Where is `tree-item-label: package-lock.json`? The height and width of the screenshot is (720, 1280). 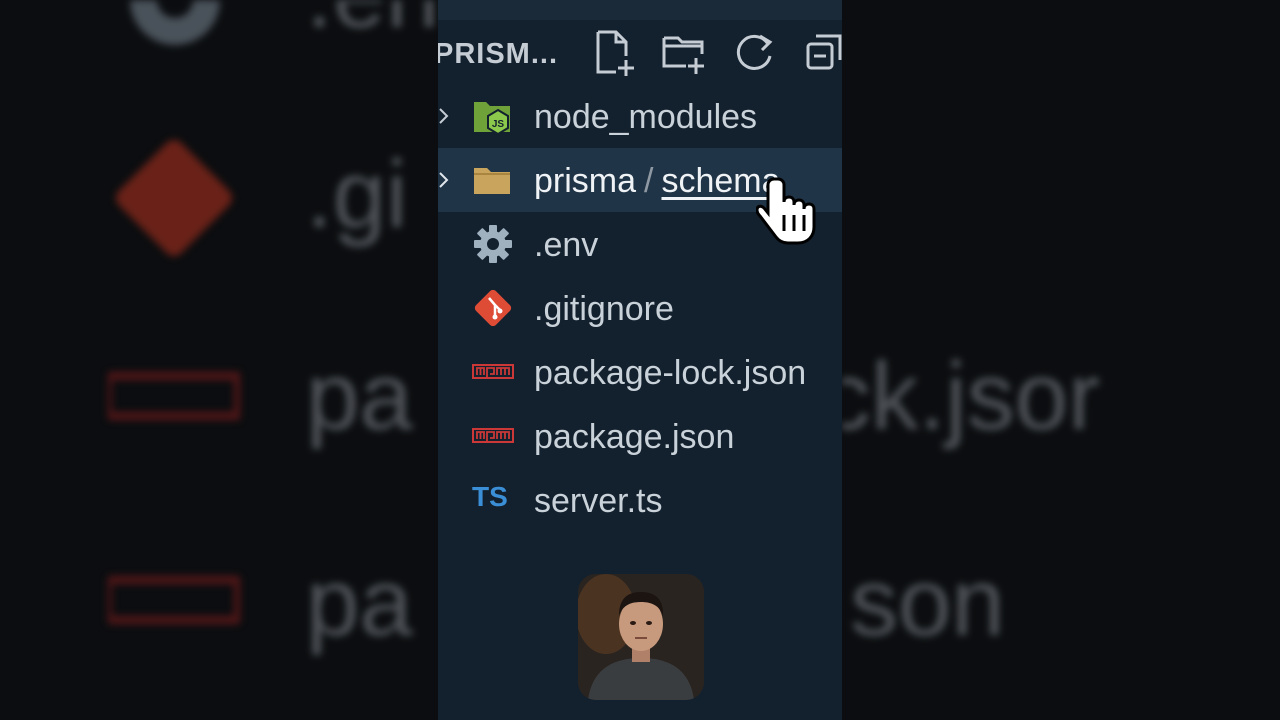 tree-item-label: package-lock.json is located at coordinates (670, 373).